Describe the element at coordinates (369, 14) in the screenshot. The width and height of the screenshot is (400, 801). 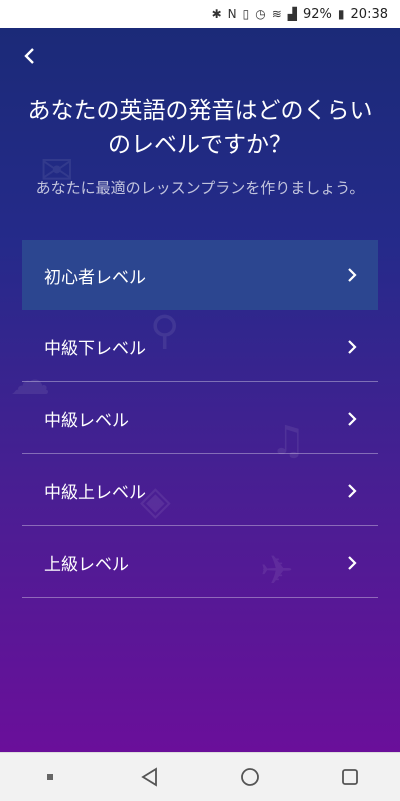
I see `clock: 20:38` at that location.